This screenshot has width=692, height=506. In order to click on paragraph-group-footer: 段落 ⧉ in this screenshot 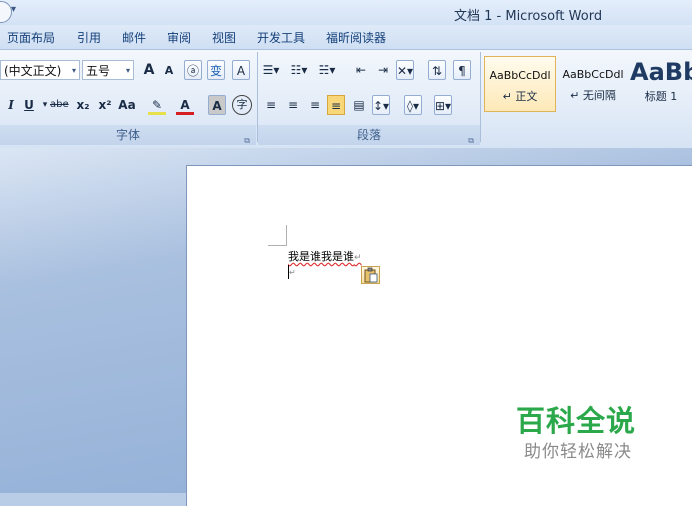, I will do `click(369, 135)`.